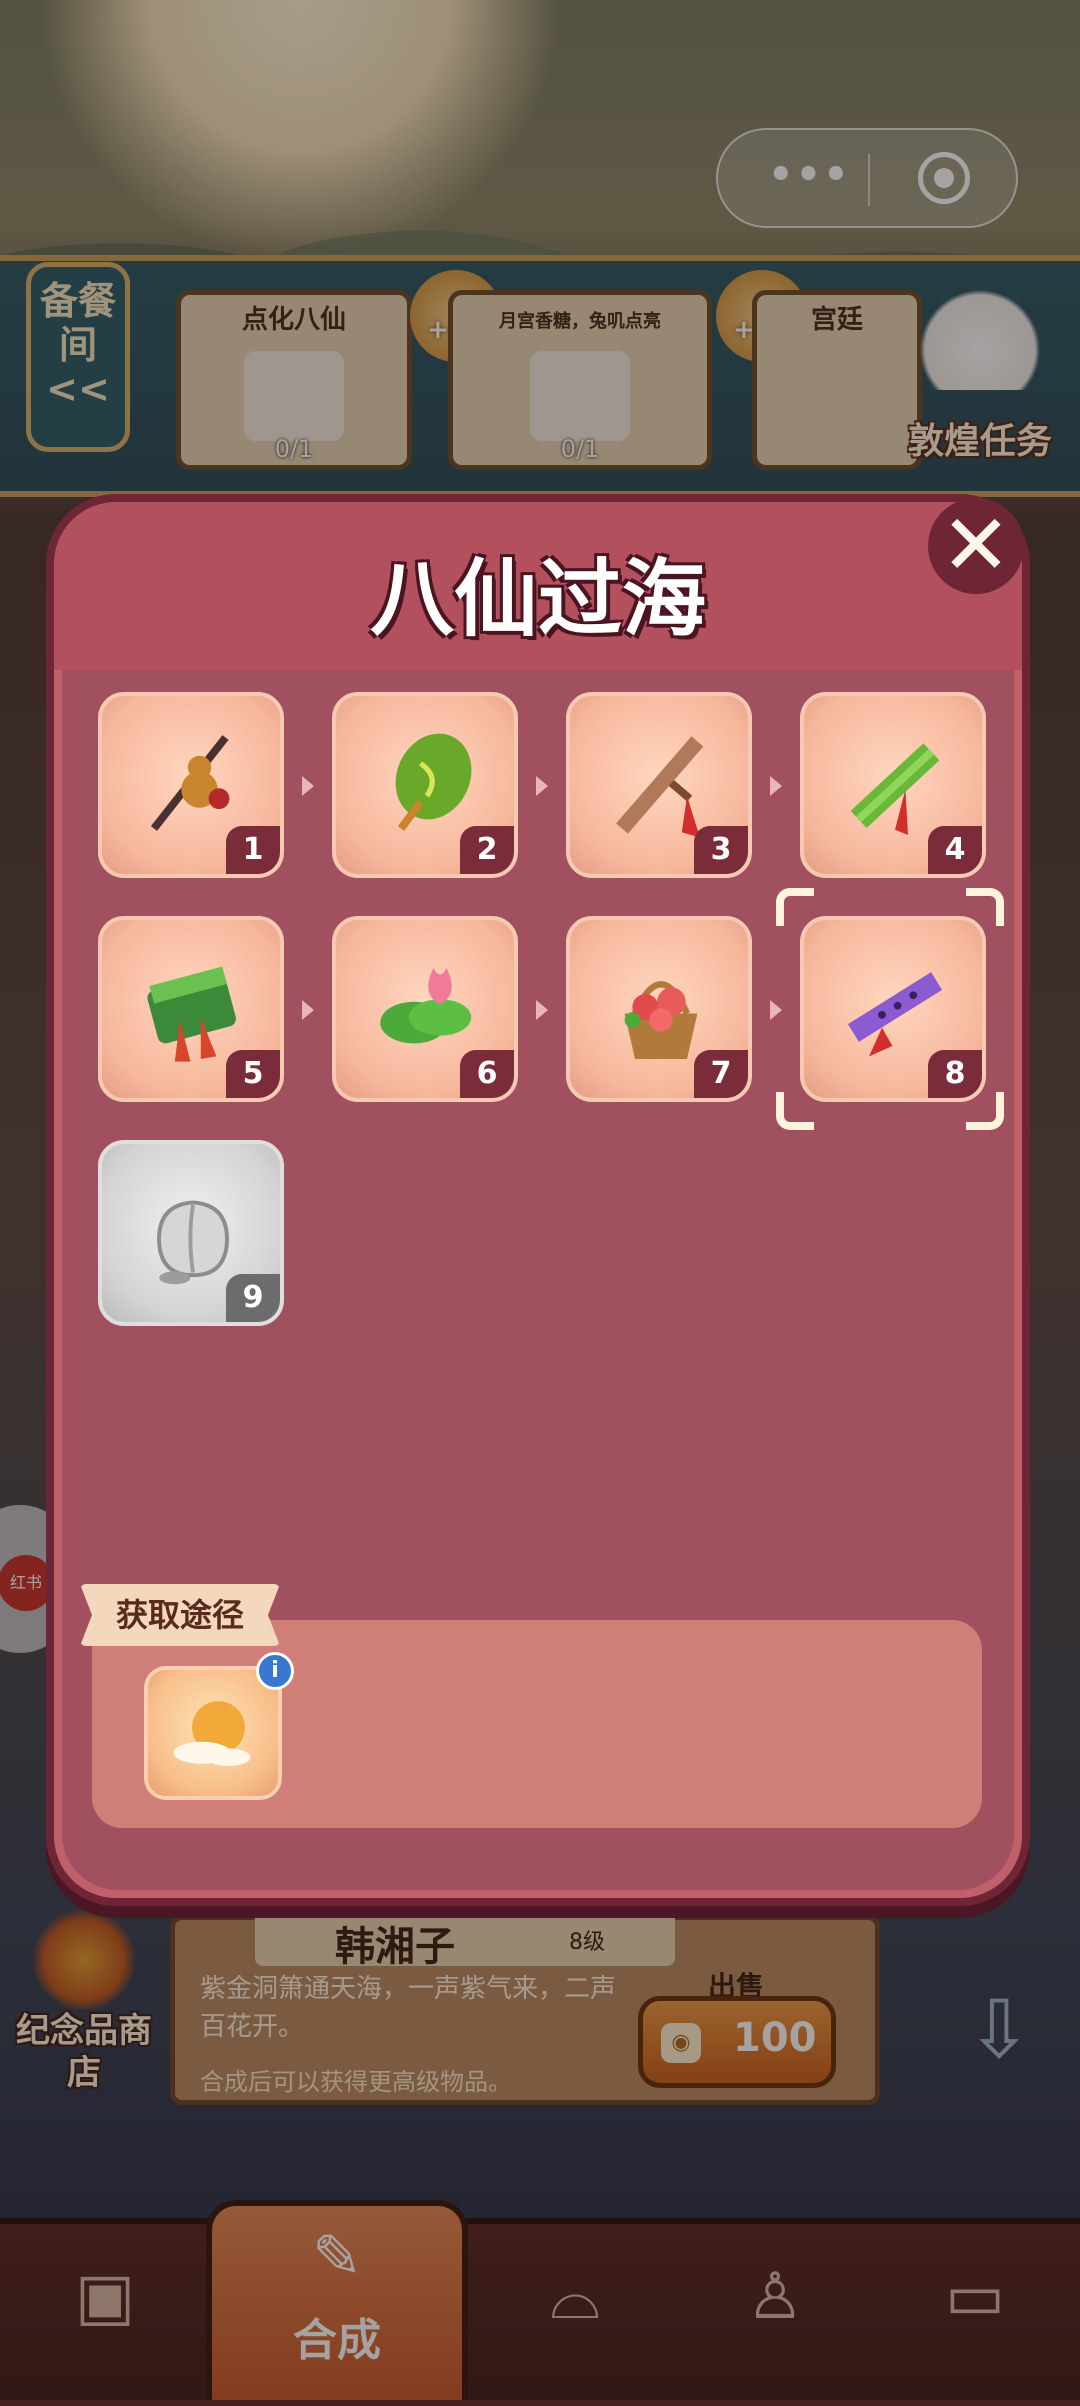 The height and width of the screenshot is (2406, 1080). I want to click on collection-item-3: 3, so click(659, 785).